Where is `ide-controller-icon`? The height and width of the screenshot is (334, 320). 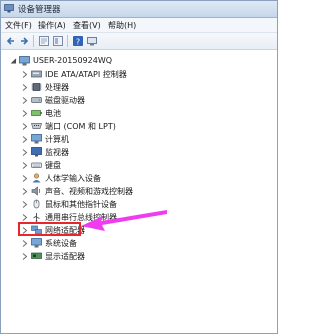
ide-controller-icon is located at coordinates (36, 74).